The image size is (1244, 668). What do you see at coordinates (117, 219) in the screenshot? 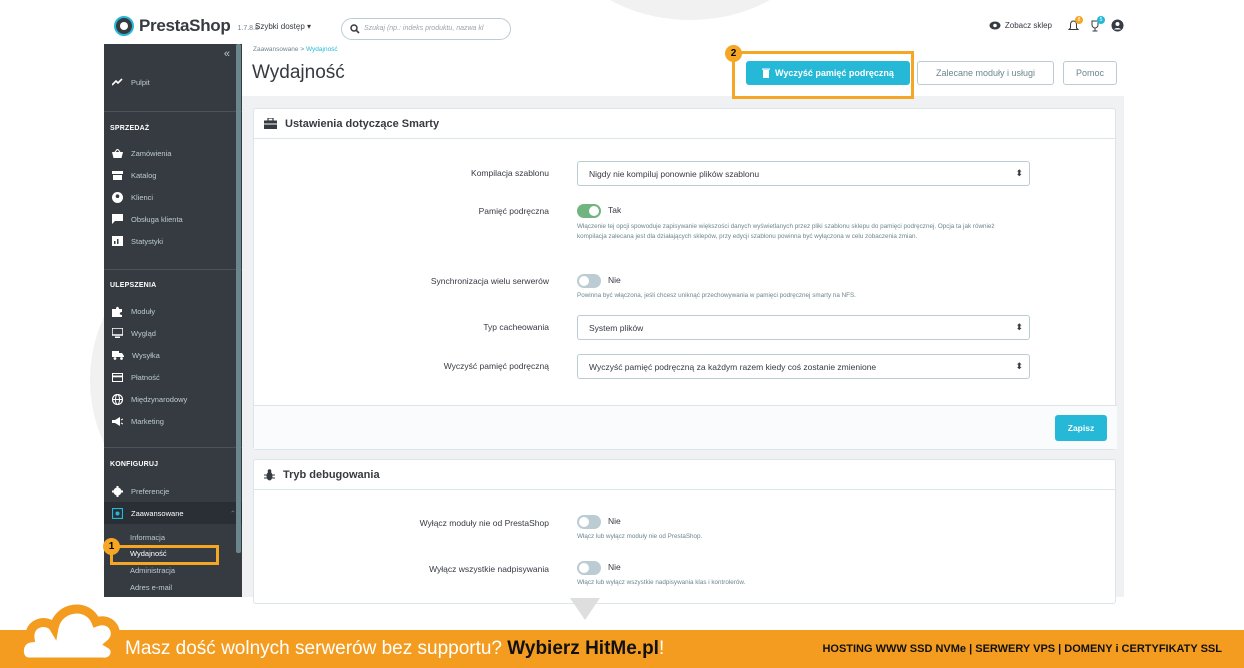
I see `chat-icon` at bounding box center [117, 219].